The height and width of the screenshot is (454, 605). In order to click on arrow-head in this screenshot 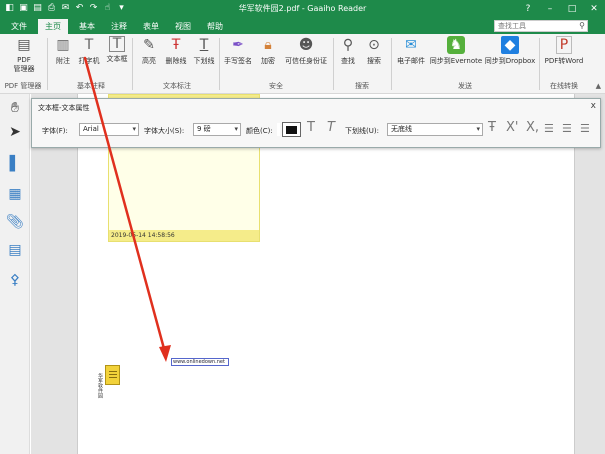, I will do `click(165, 353)`.